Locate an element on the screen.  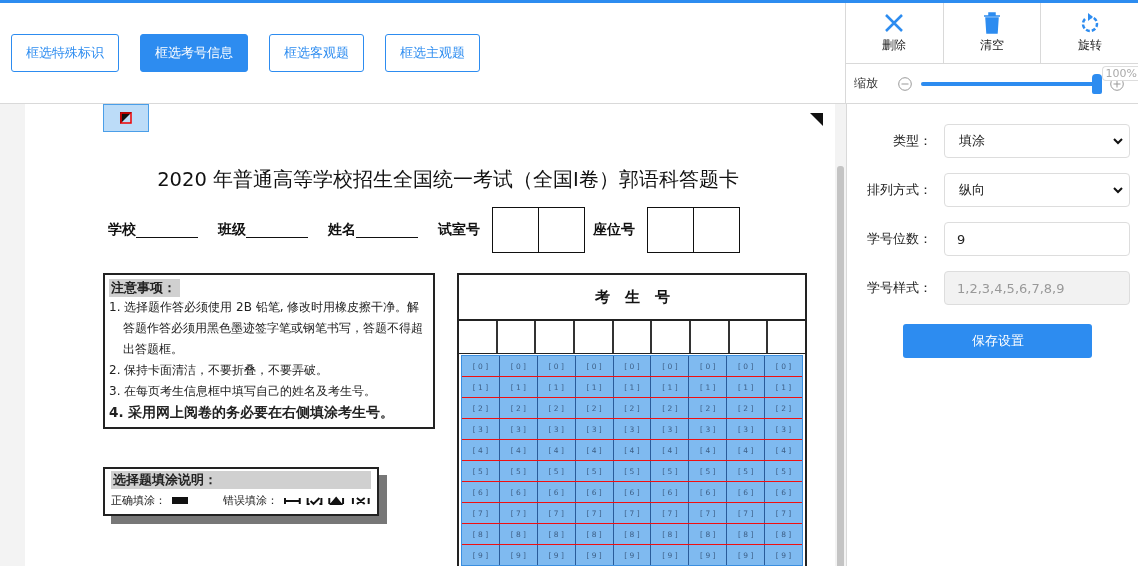
input-field: 9 is located at coordinates (1037, 239).